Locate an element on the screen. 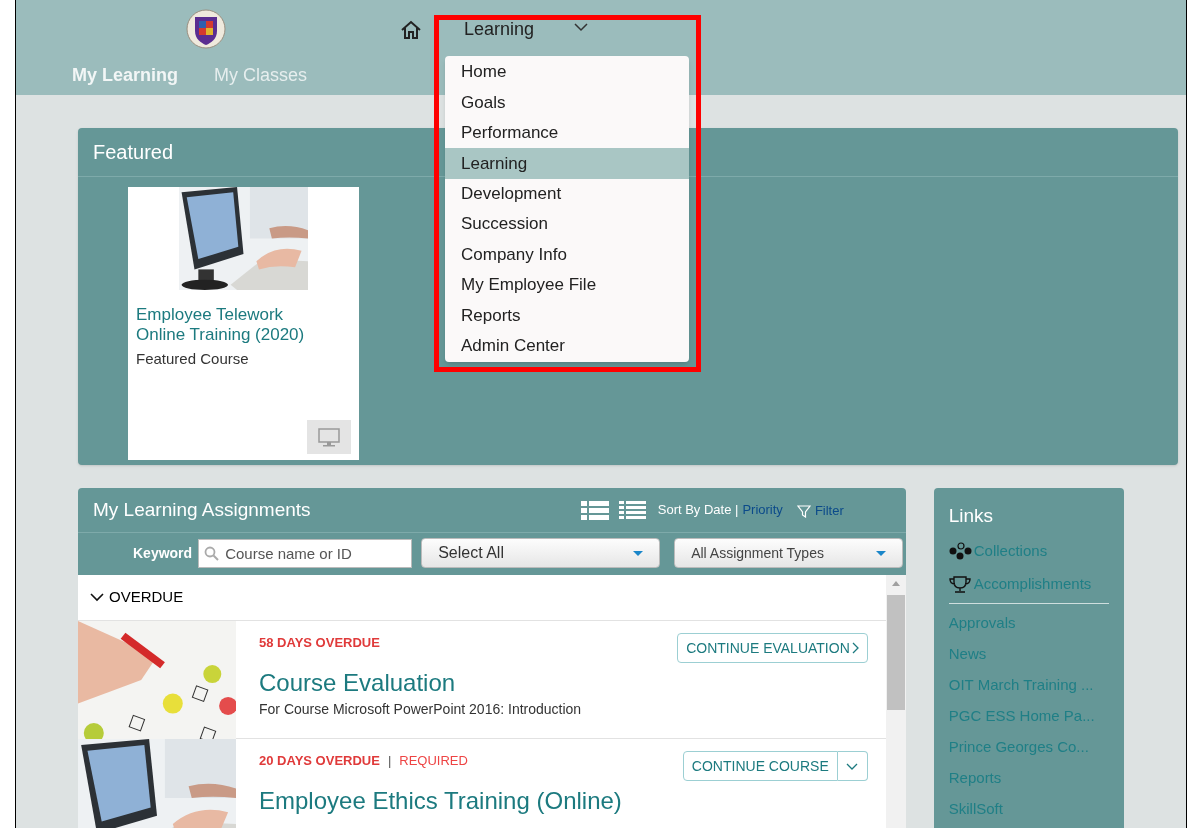  menu-item: Performance is located at coordinates (567, 133).